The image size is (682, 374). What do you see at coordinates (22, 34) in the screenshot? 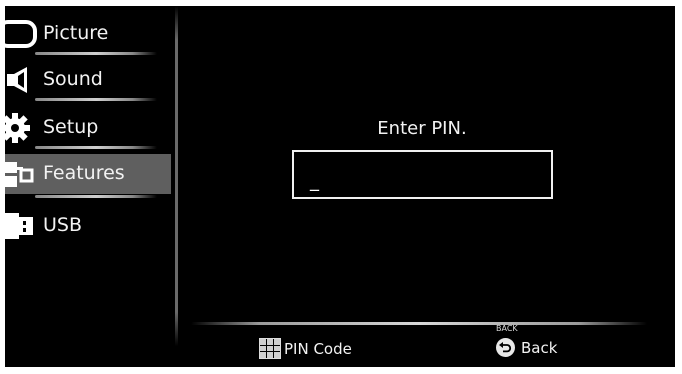
I see `picture-icon` at bounding box center [22, 34].